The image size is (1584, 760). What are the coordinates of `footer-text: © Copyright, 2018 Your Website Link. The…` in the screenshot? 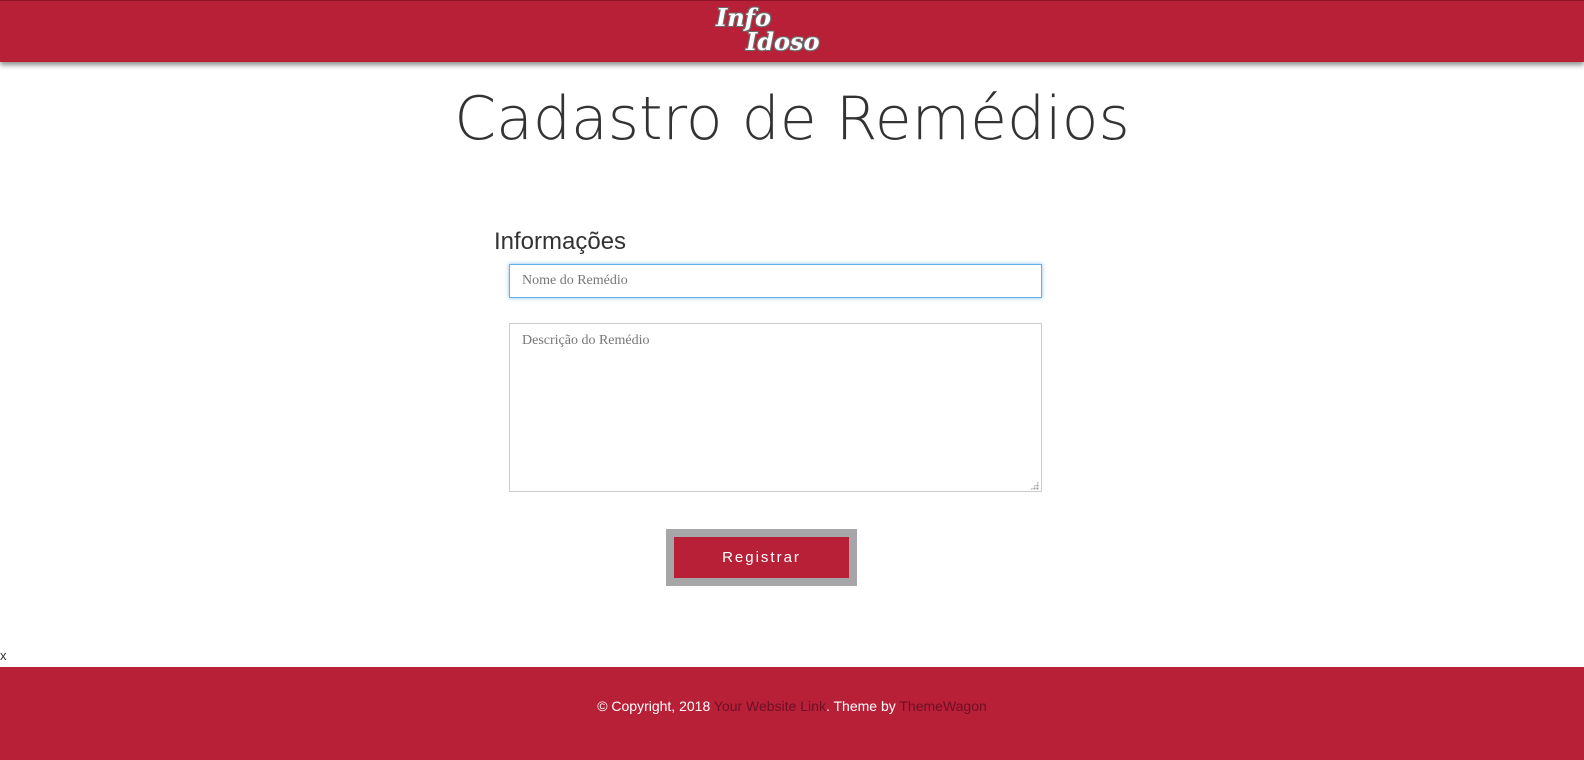 It's located at (792, 706).